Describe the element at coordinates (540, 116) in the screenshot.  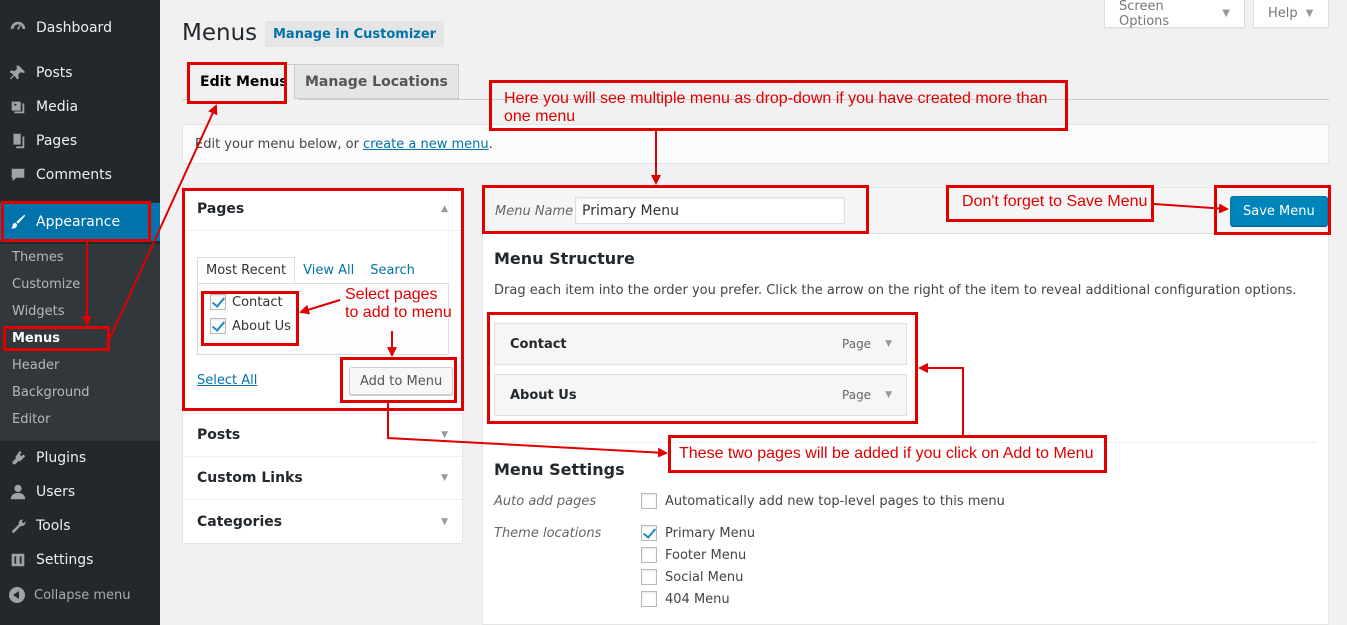
I see `annotation-dropdown-note-line2: one menu` at that location.